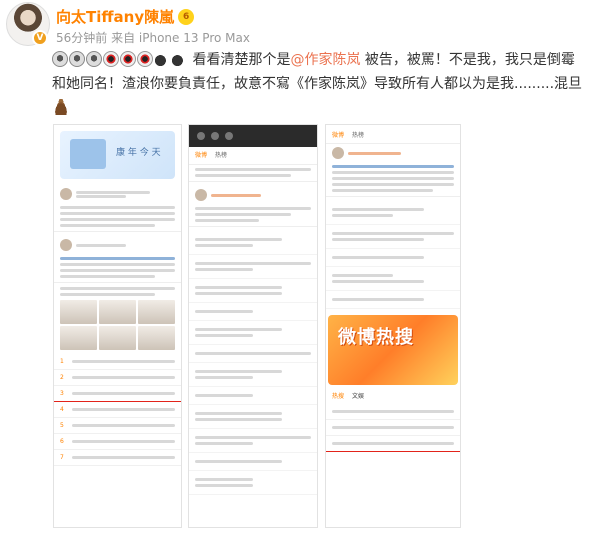 Image resolution: width=596 pixels, height=543 pixels. I want to click on dark-topbar, so click(253, 136).